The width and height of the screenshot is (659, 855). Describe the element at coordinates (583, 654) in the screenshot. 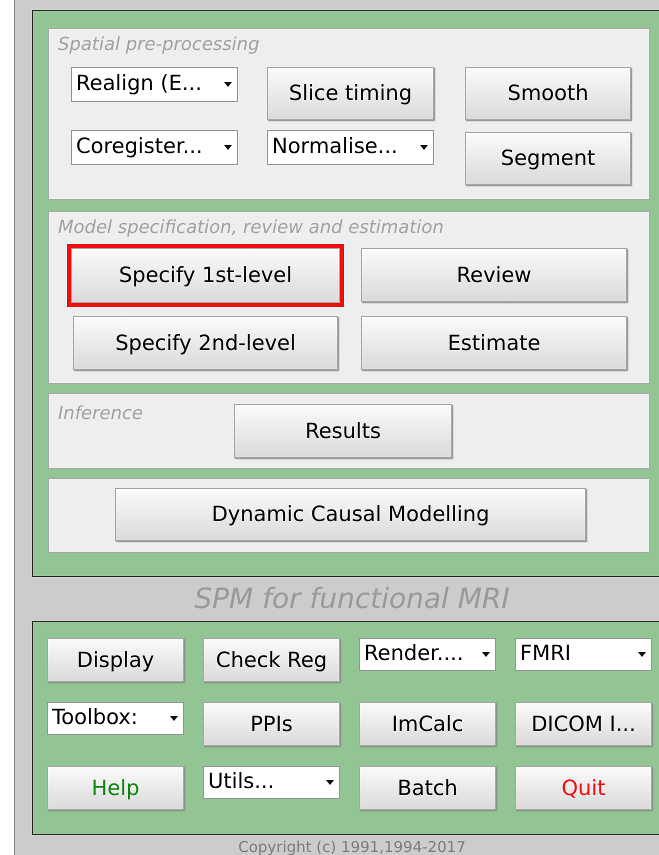

I see `dropdown: FMRI` at that location.